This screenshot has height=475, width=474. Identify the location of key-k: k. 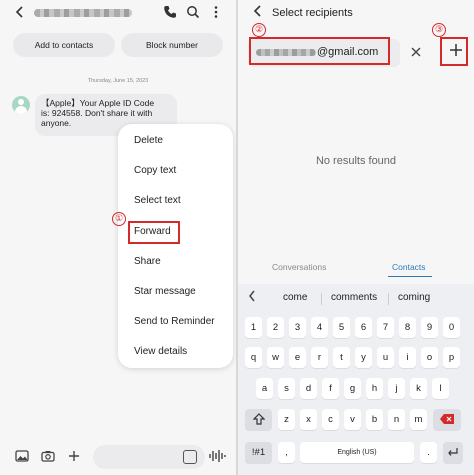
(418, 388).